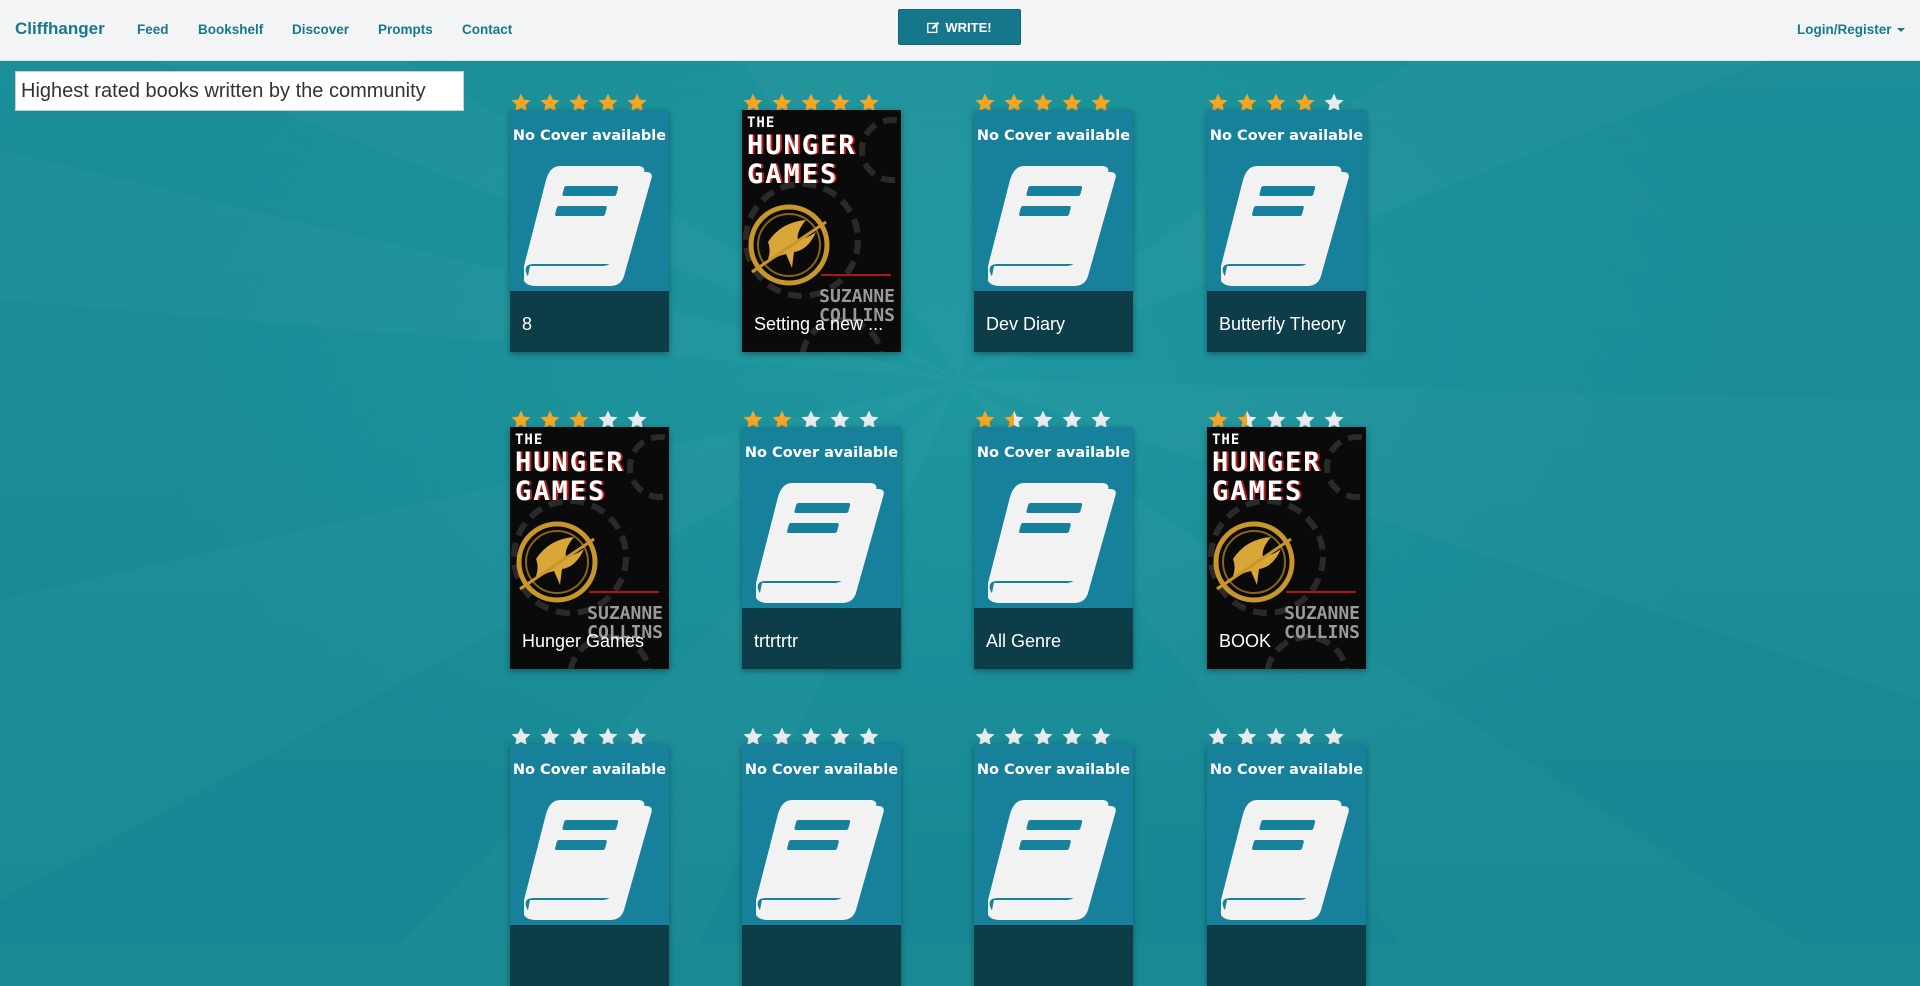 This screenshot has width=1920, height=986. What do you see at coordinates (230, 29) in the screenshot?
I see `nav-bookshelf: Bookshelf` at bounding box center [230, 29].